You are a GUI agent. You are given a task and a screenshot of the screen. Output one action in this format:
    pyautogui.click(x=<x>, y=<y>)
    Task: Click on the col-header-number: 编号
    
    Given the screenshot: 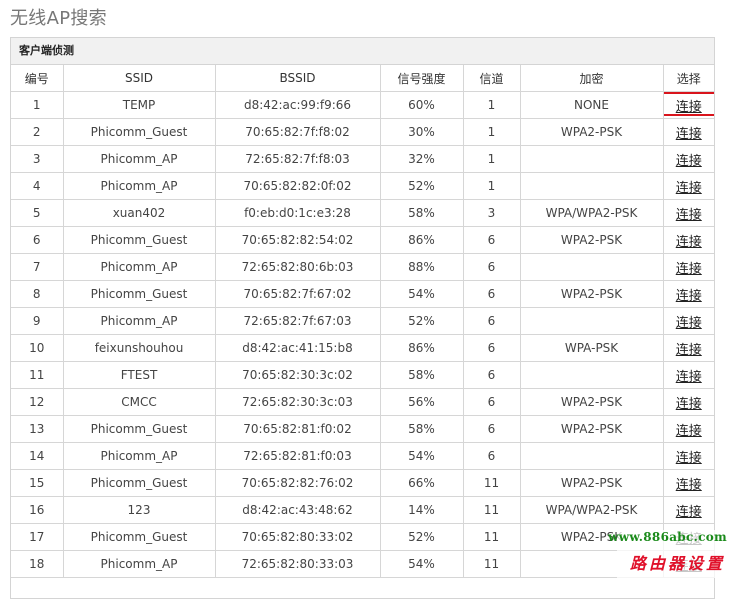 What is the action you would take?
    pyautogui.click(x=37, y=78)
    